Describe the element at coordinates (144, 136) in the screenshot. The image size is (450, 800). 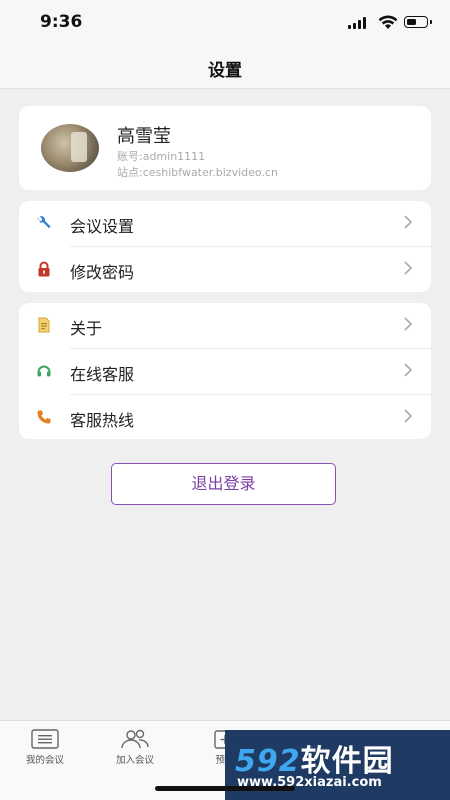
I see `profile-name: 高雪莹` at that location.